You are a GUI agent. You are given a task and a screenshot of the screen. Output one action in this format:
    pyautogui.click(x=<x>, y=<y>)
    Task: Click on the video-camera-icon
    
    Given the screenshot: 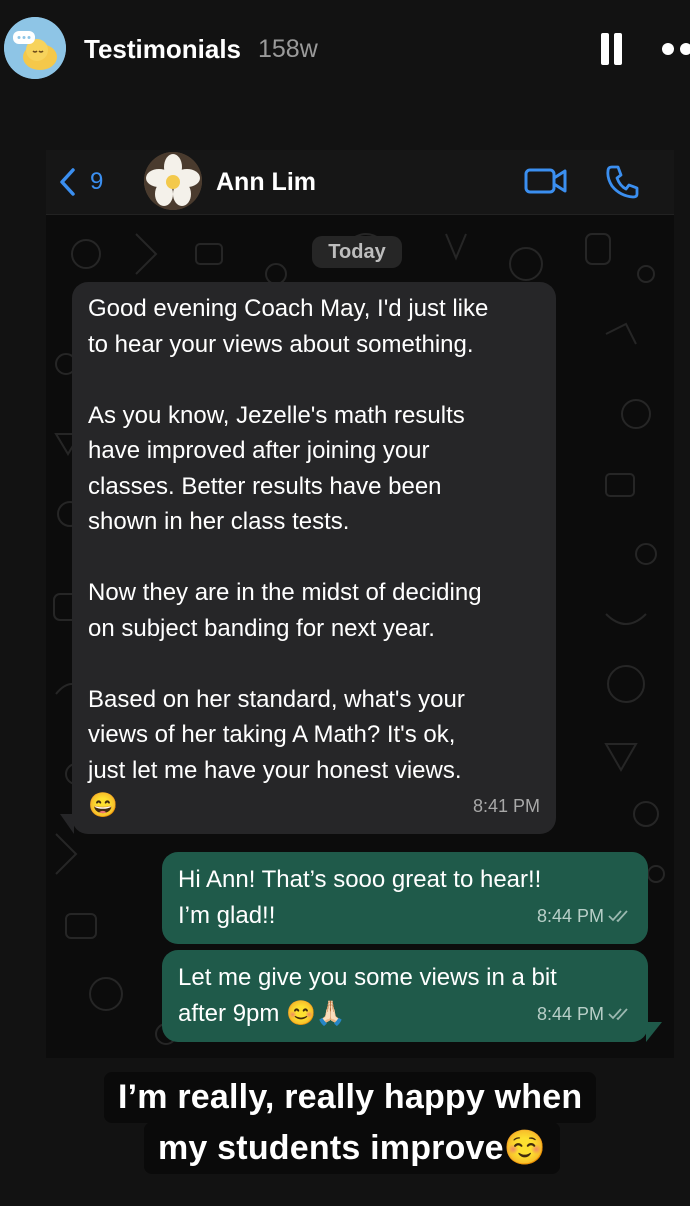 What is the action you would take?
    pyautogui.click(x=545, y=181)
    